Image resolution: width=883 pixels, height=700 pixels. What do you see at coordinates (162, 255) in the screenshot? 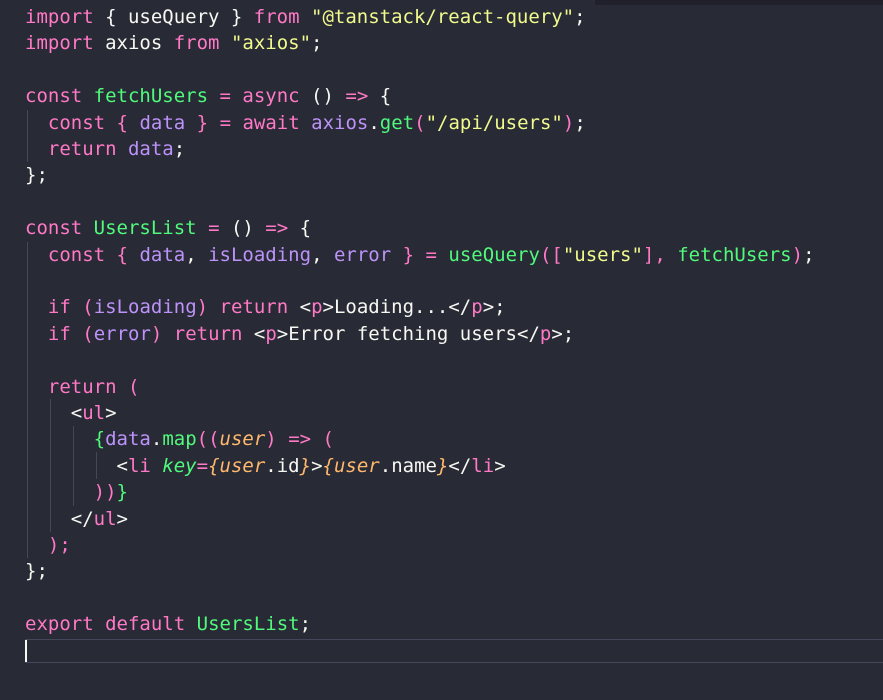
I see `code-token: data` at bounding box center [162, 255].